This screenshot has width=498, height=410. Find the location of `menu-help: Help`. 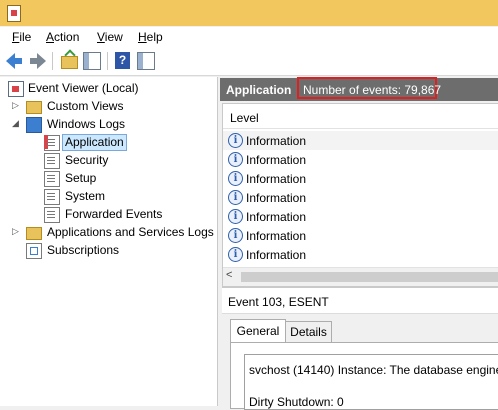

menu-help: Help is located at coordinates (150, 37).